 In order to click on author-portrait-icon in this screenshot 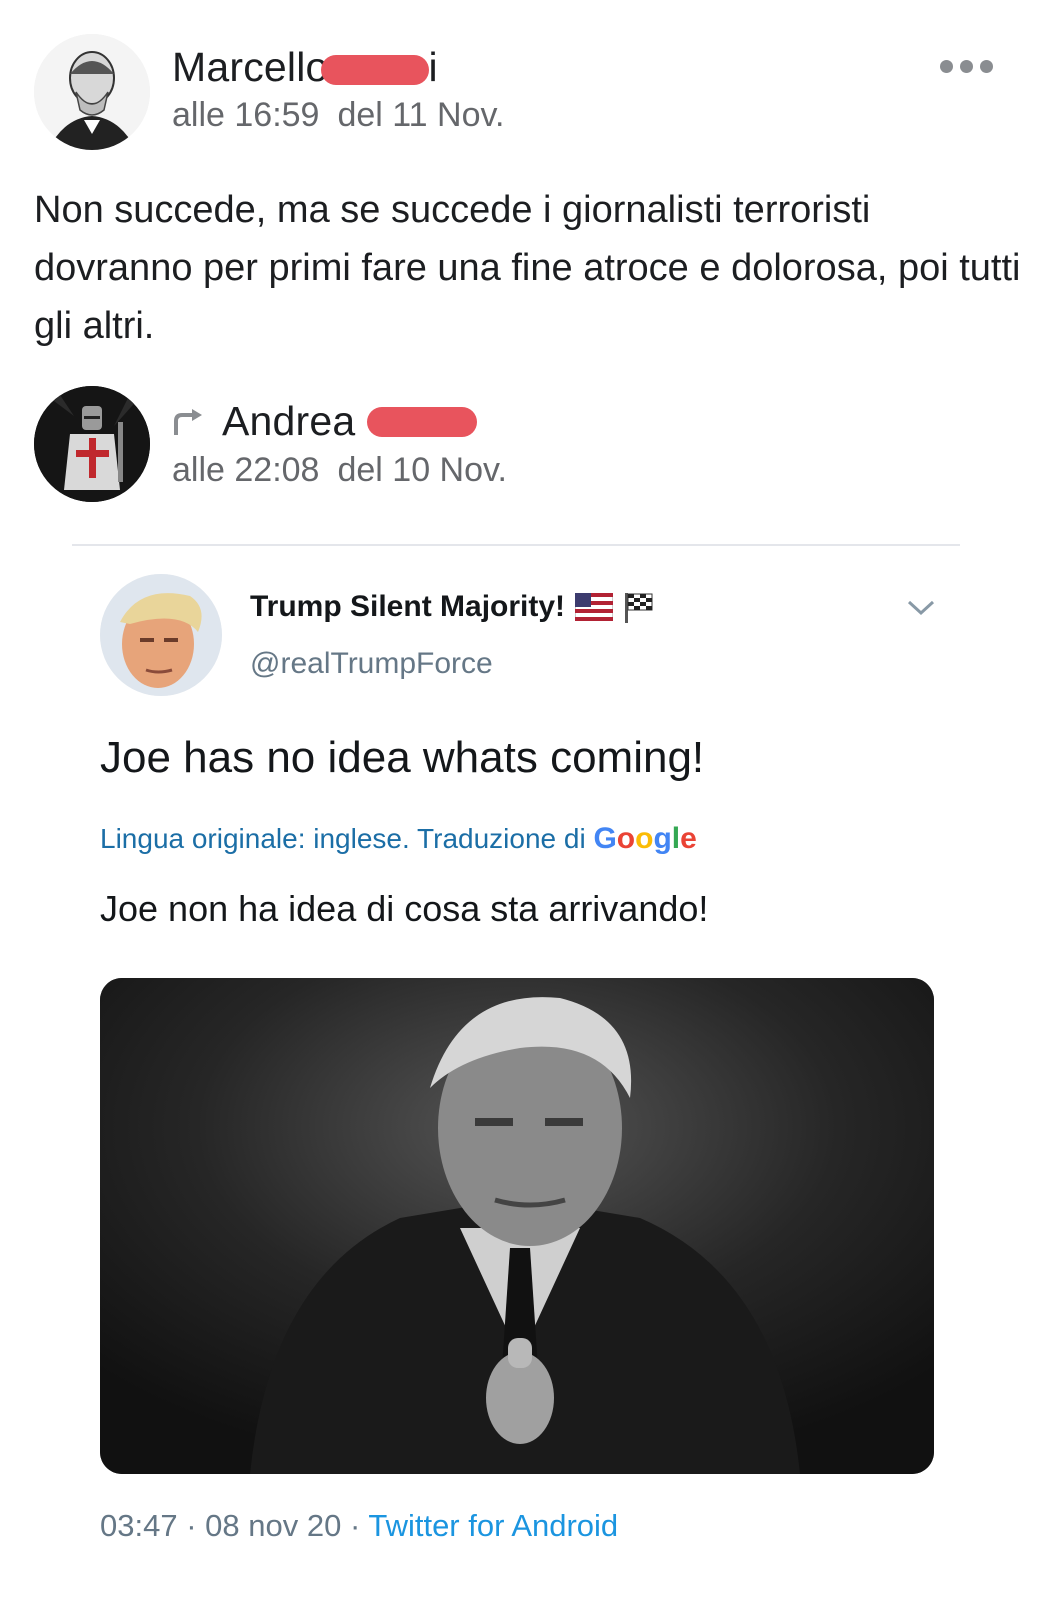, I will do `click(92, 92)`.